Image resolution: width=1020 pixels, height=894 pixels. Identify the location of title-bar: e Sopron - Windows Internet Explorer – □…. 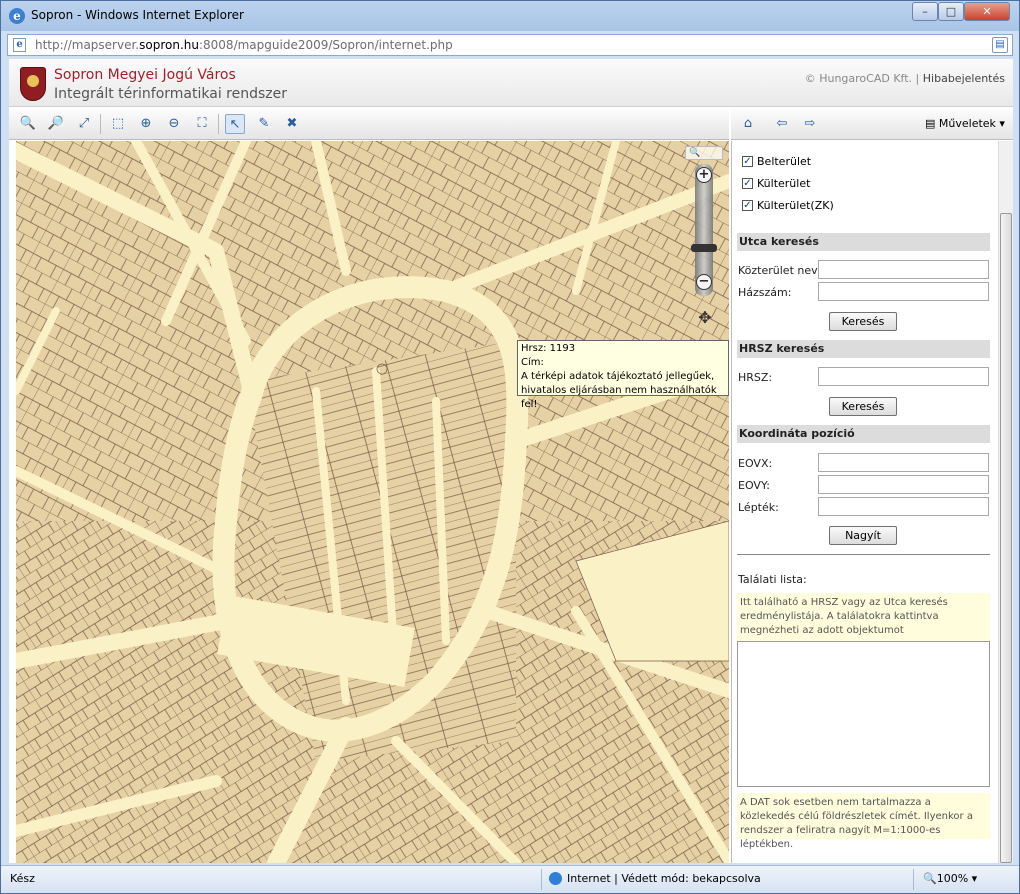
(510, 16).